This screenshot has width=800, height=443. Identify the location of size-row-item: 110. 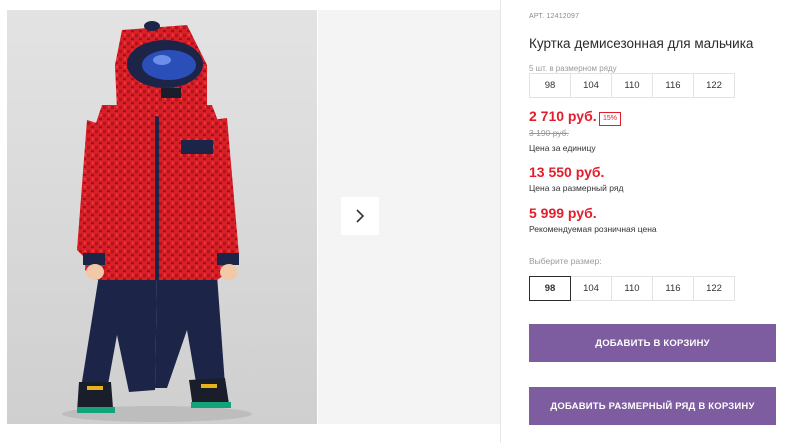
(632, 85).